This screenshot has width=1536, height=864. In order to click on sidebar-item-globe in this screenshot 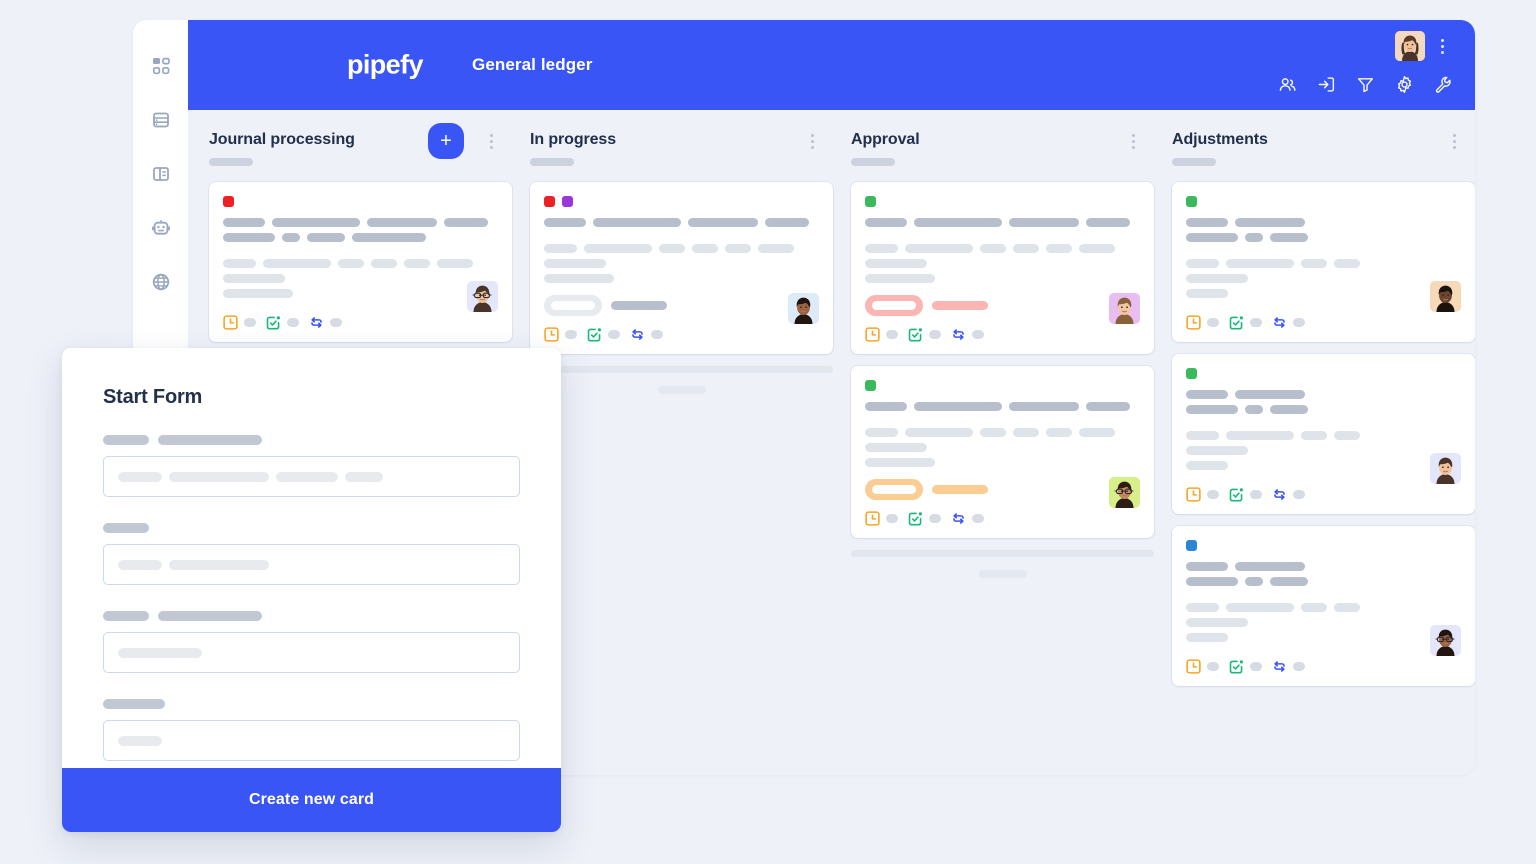, I will do `click(161, 282)`.